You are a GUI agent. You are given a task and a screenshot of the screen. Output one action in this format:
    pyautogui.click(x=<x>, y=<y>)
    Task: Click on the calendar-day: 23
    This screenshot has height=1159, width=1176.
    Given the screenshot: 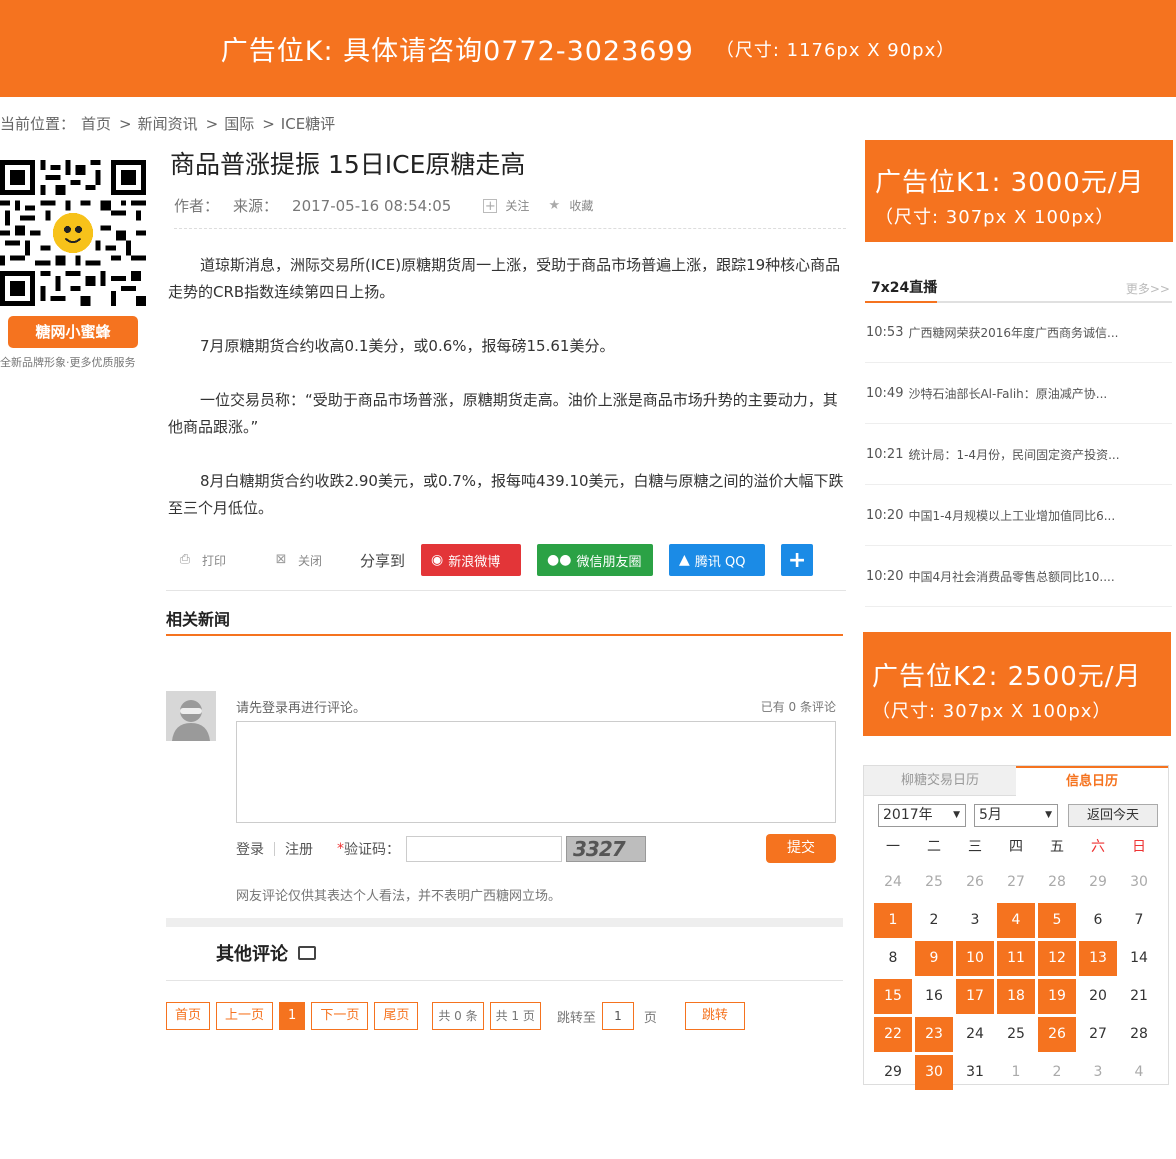 What is the action you would take?
    pyautogui.click(x=934, y=1034)
    